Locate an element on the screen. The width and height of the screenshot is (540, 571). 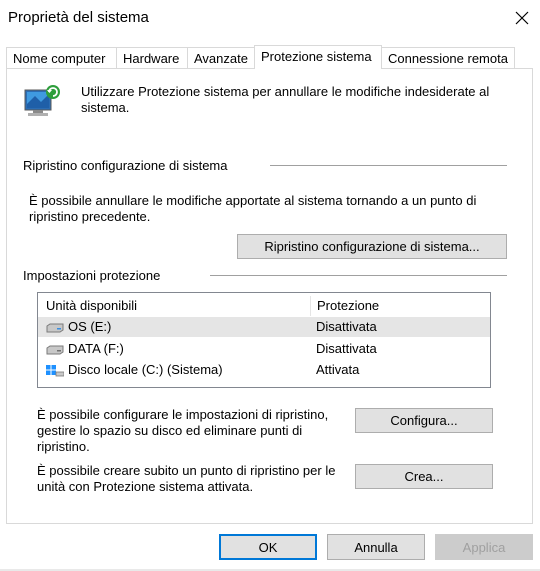
drive-name: OS (E:) is located at coordinates (90, 326).